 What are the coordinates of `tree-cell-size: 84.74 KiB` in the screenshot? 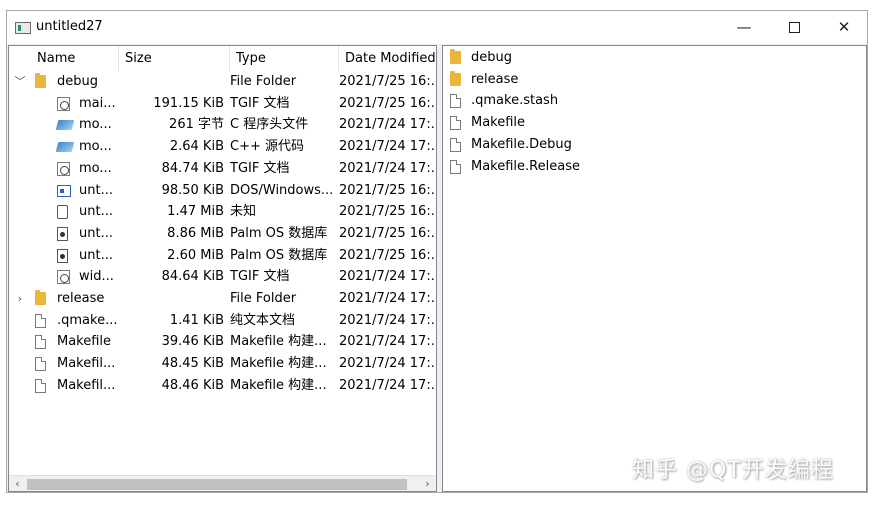 It's located at (192, 168).